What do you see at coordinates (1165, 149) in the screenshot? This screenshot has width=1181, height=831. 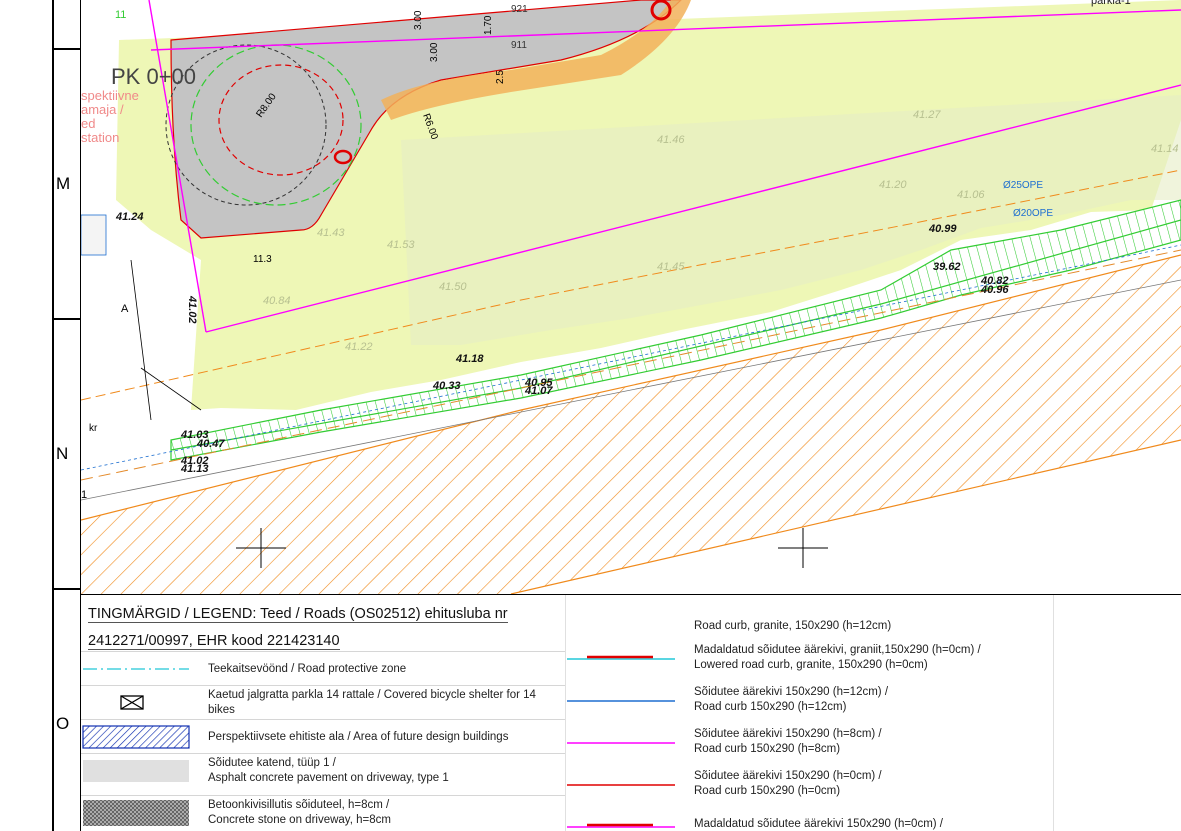 I see `faint-elevation: 41.14` at bounding box center [1165, 149].